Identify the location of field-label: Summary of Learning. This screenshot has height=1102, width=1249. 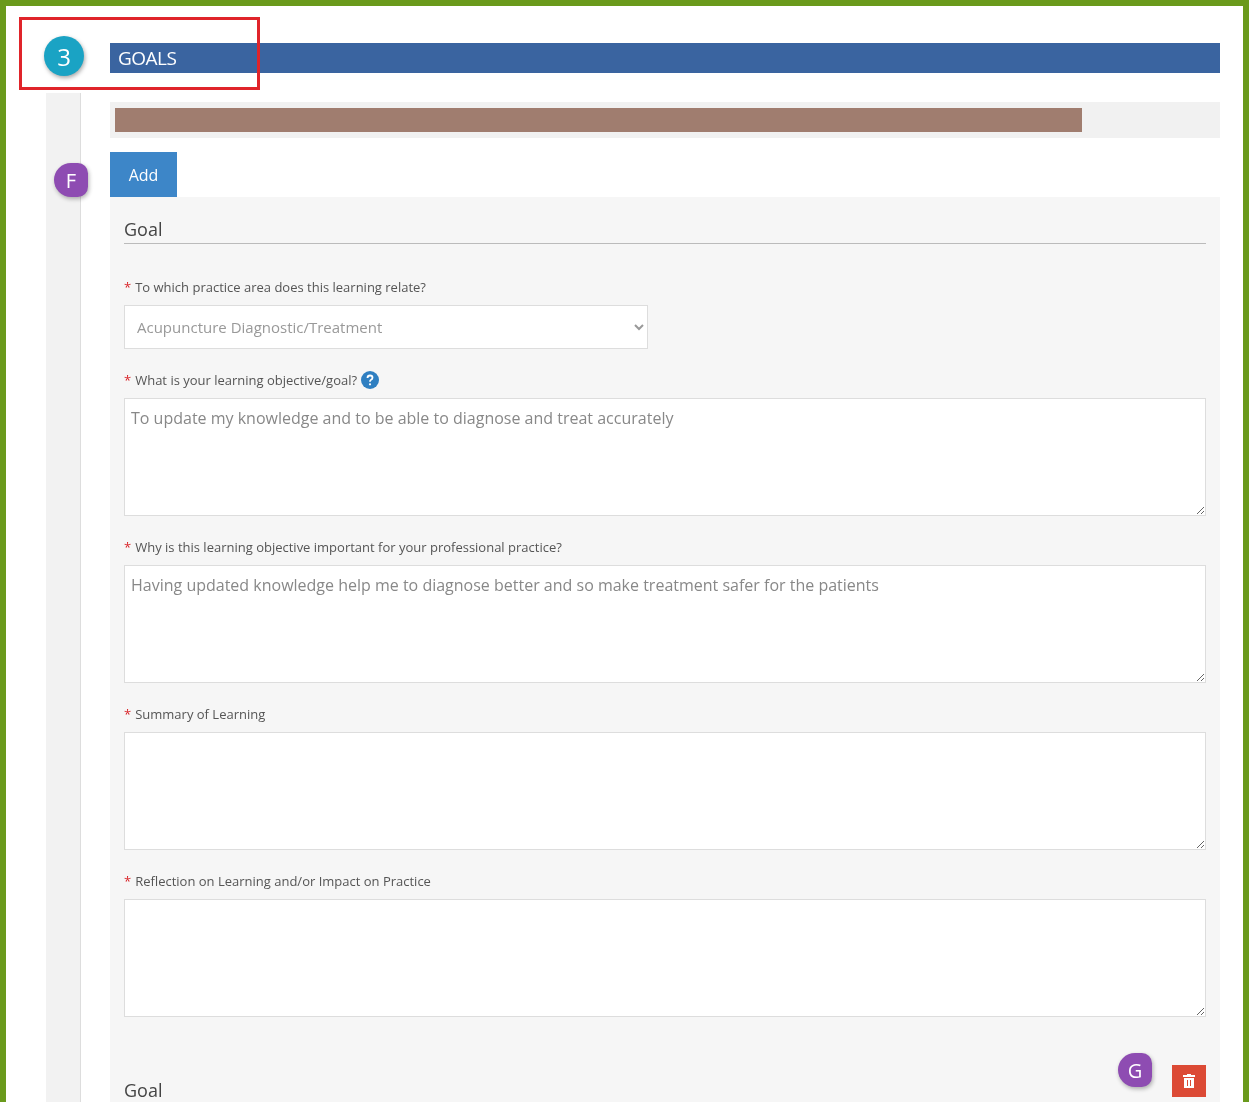
(200, 714).